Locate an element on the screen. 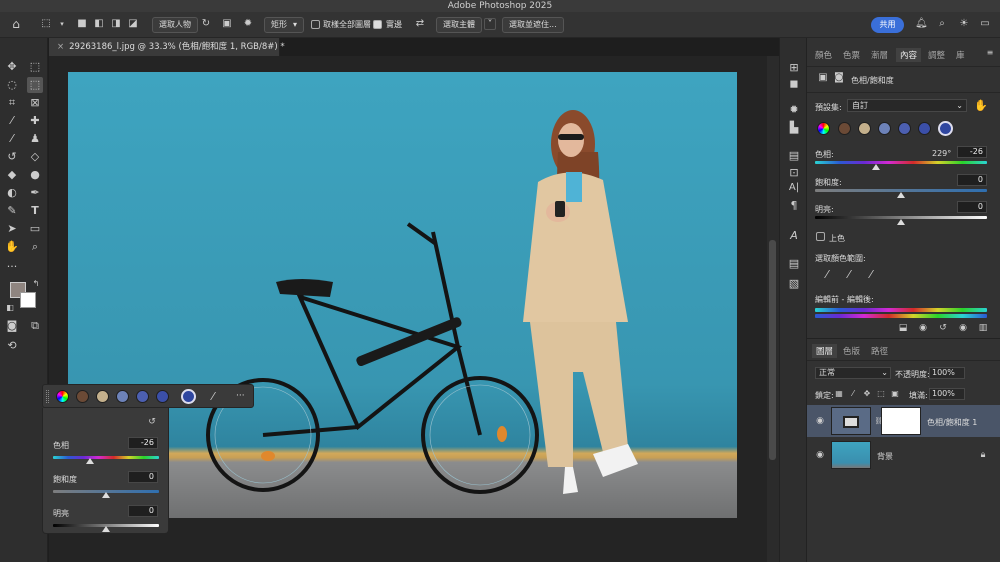 The height and width of the screenshot is (562, 1000). tab-swatches: 色票 is located at coordinates (851, 55).